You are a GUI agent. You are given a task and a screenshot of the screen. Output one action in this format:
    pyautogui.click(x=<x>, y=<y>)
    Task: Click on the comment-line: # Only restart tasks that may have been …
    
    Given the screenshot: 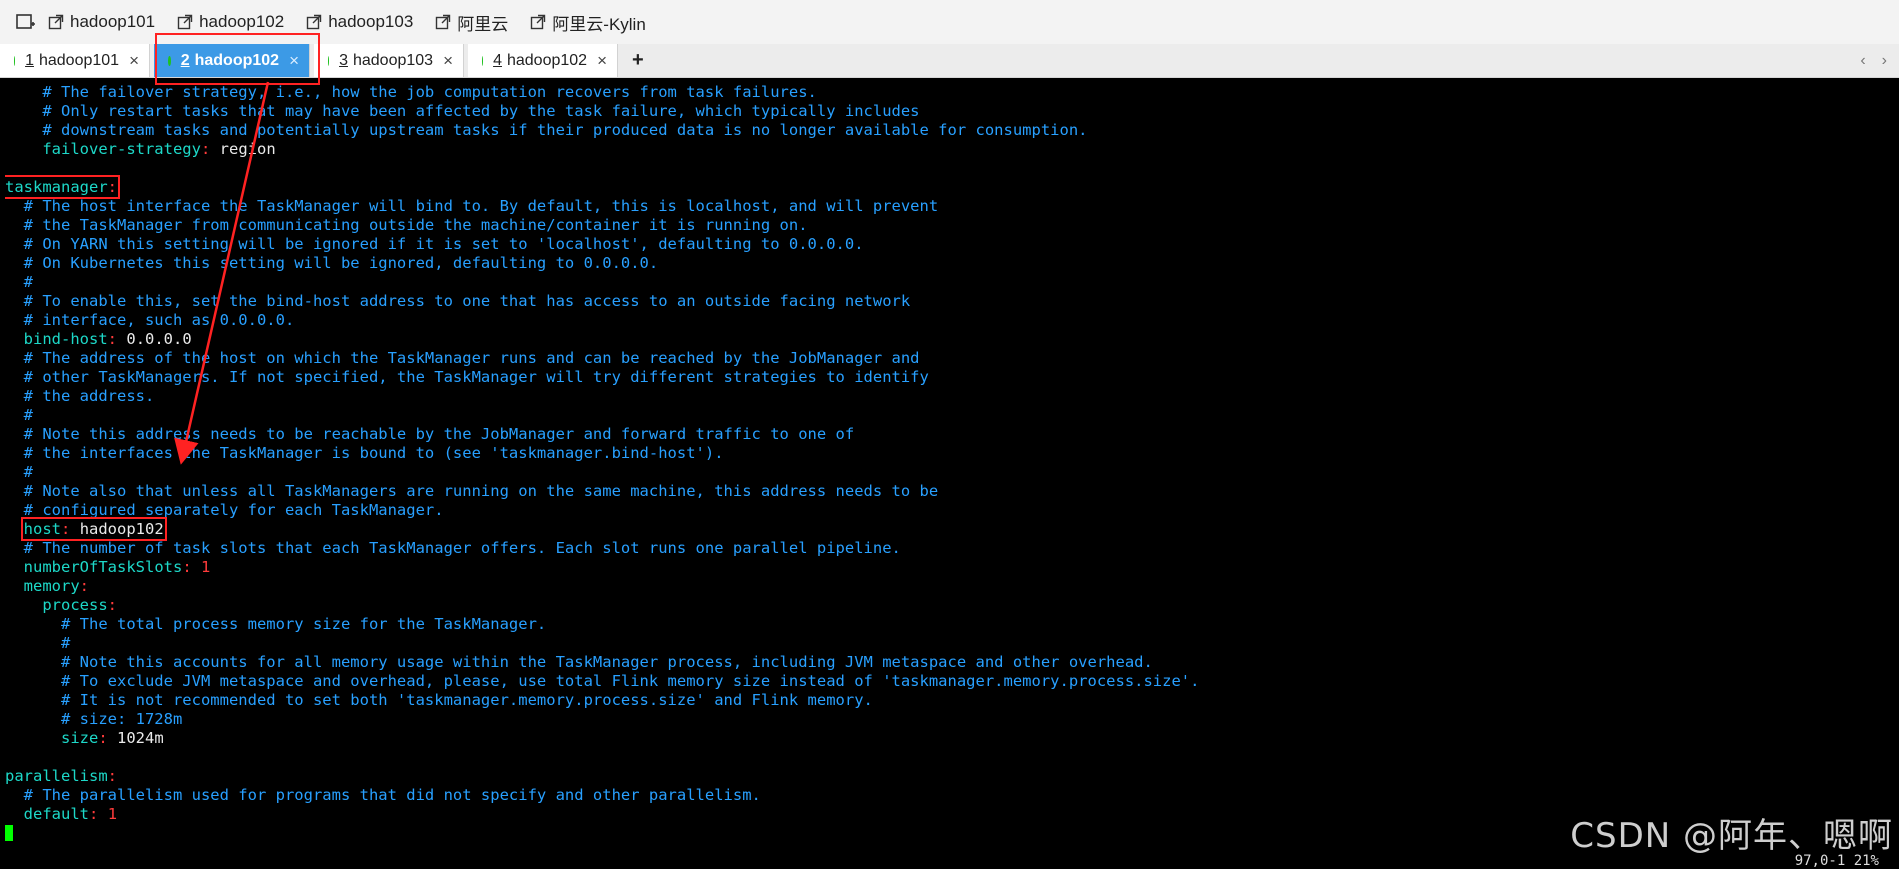 What is the action you would take?
    pyautogui.click(x=462, y=111)
    